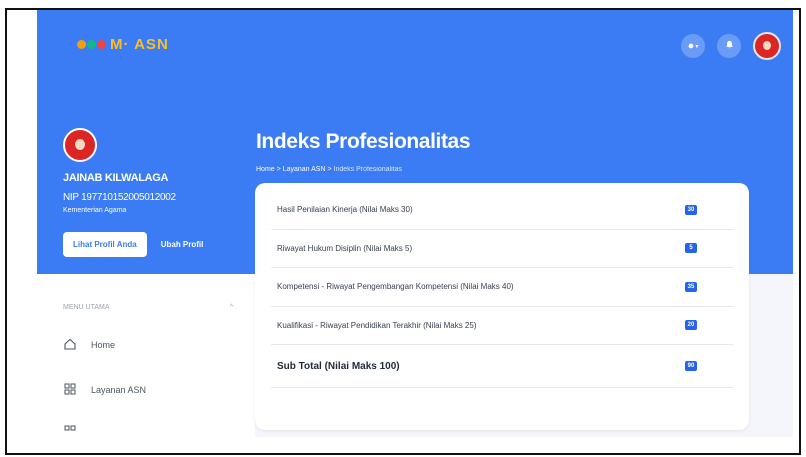  What do you see at coordinates (502, 366) in the screenshot?
I see `subtotal-row: Sub Total (Nilai Maks 100) 90` at bounding box center [502, 366].